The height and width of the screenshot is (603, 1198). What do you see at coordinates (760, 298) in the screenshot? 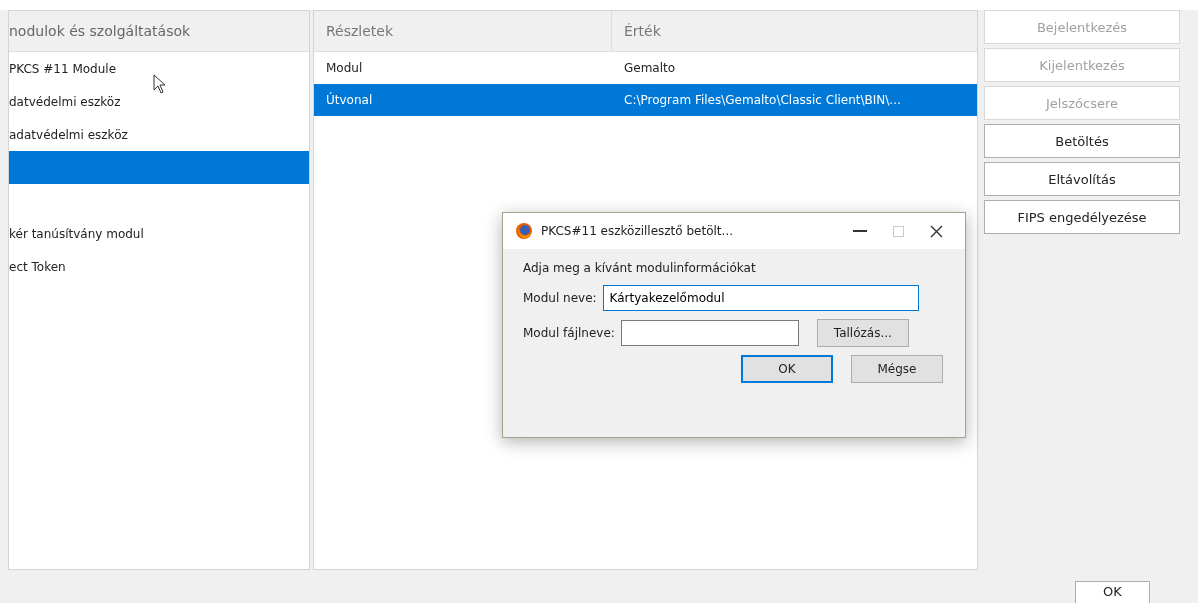
I see `text-field: Kártyakezelőmodul` at bounding box center [760, 298].